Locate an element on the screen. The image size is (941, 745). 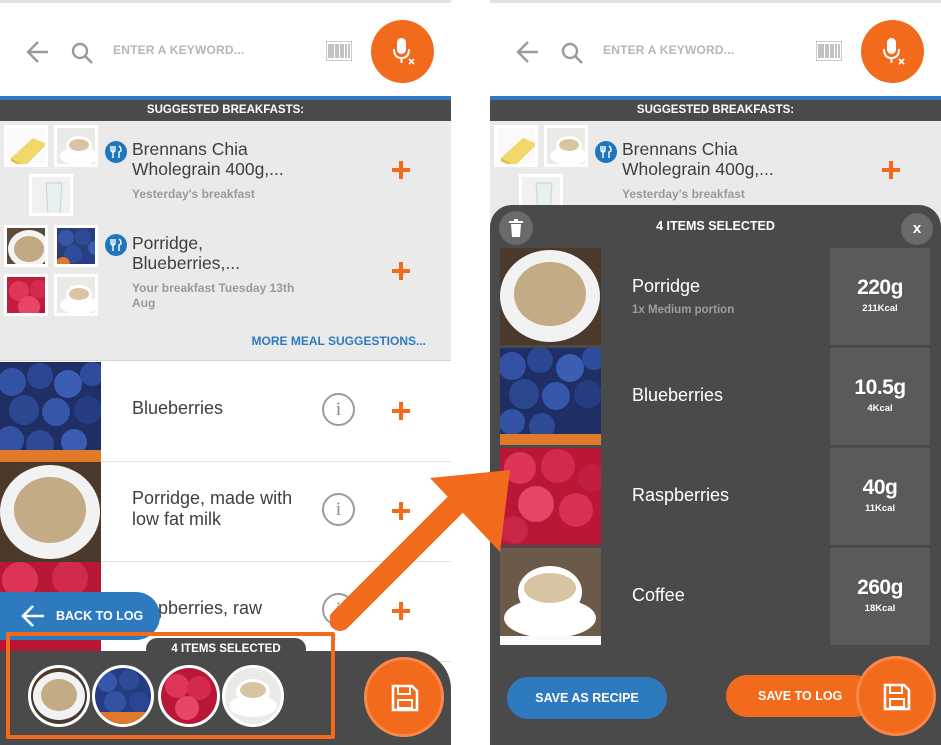
item-quantity: 220g 211Kcal is located at coordinates (880, 296).